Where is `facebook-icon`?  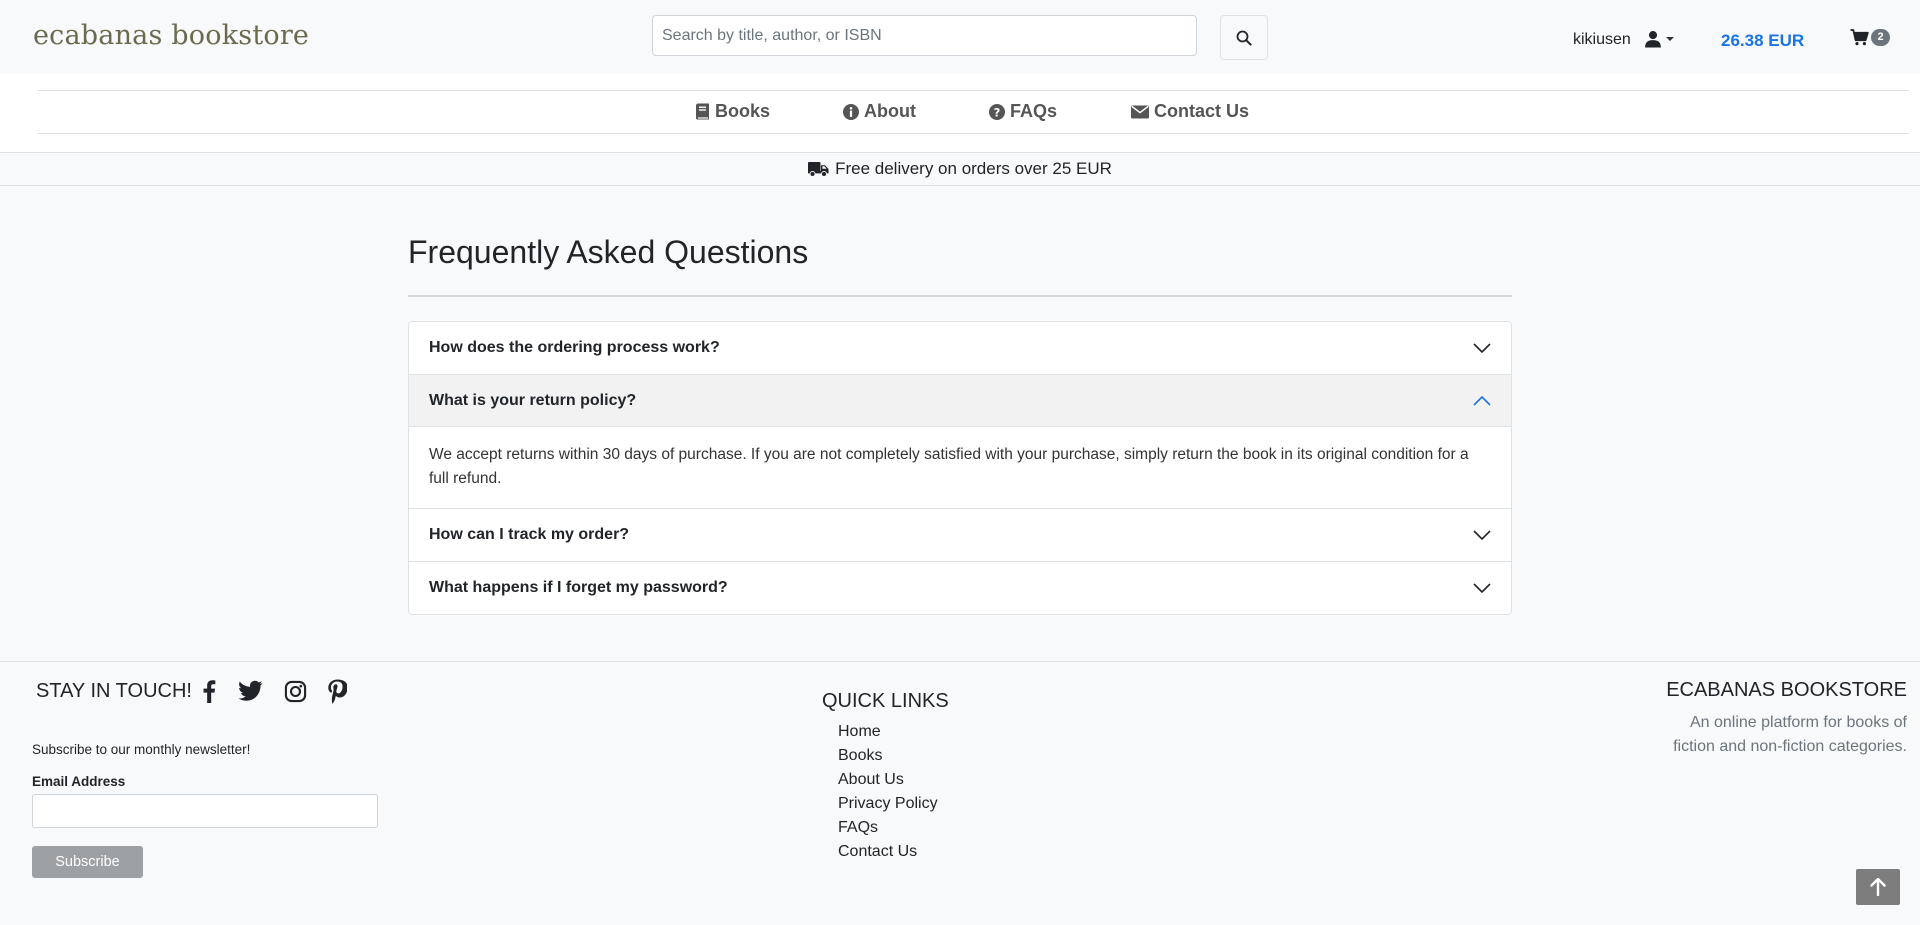
facebook-icon is located at coordinates (209, 691).